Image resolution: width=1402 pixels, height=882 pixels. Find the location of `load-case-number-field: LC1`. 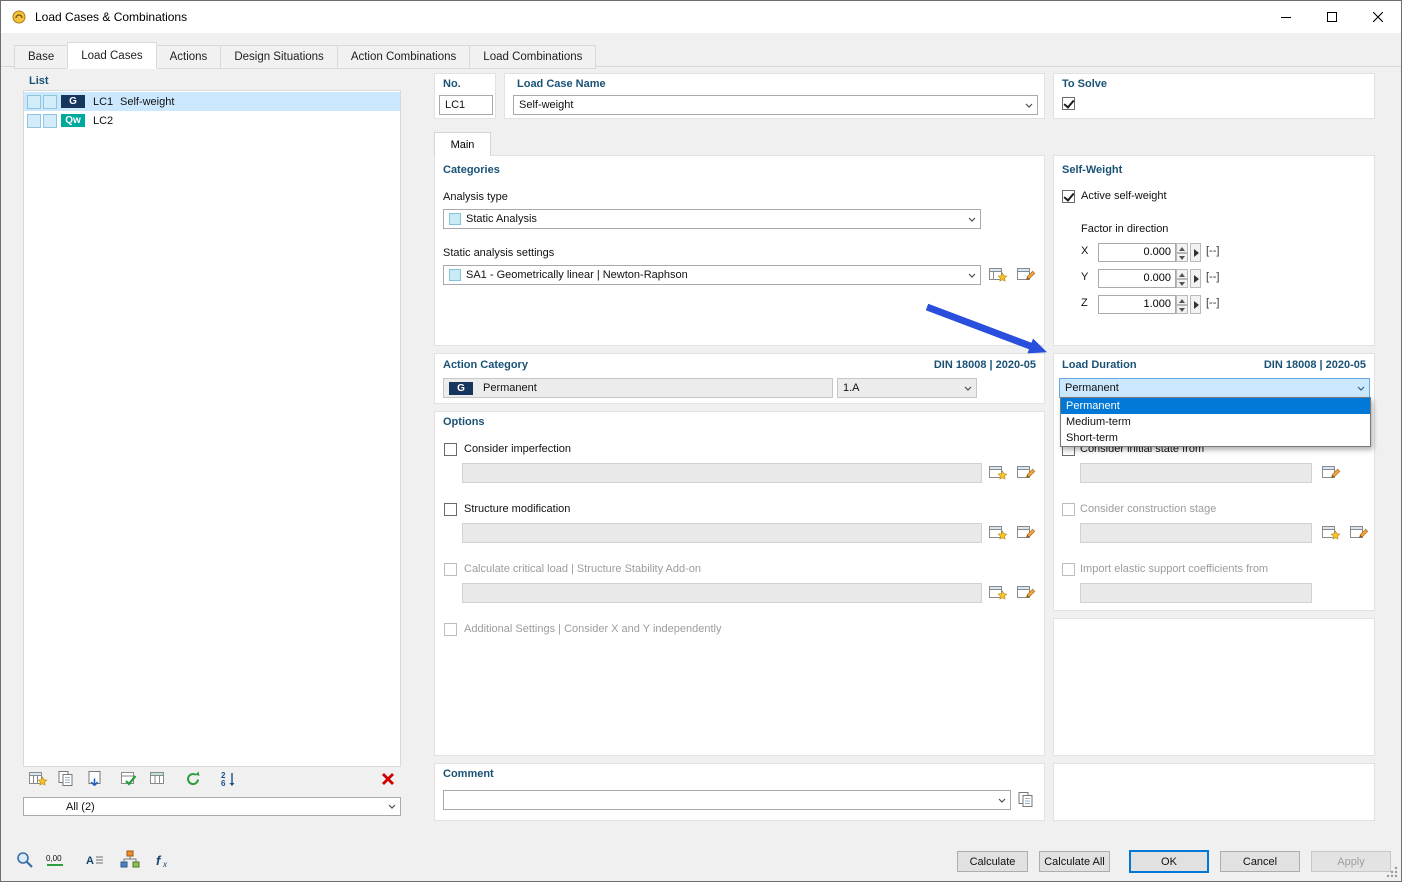

load-case-number-field: LC1 is located at coordinates (466, 105).